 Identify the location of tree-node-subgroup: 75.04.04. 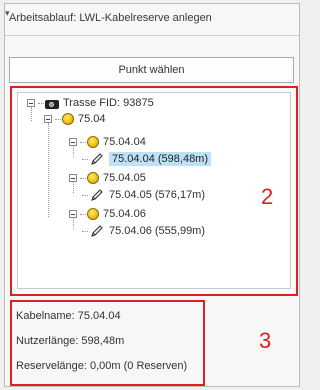
(107, 142).